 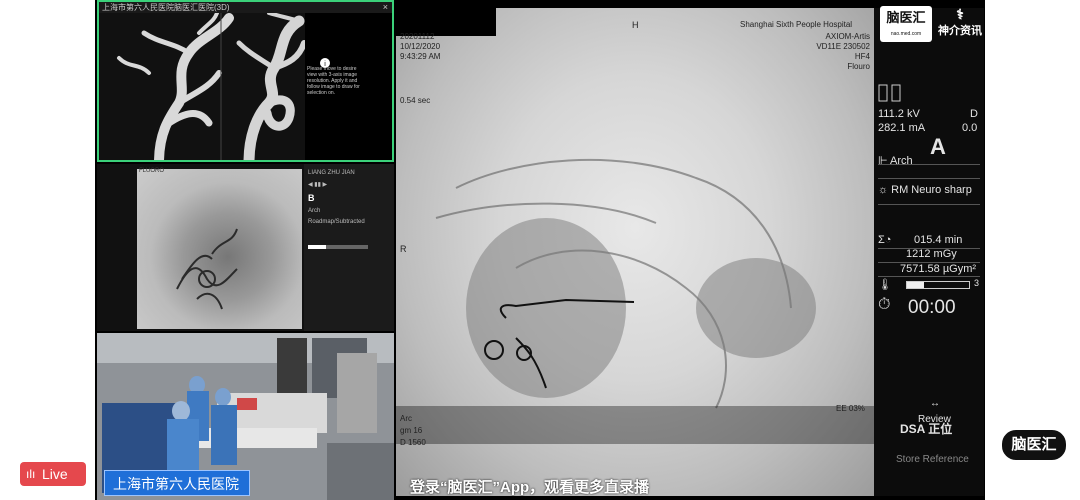 What do you see at coordinates (415, 100) in the screenshot?
I see `frame-time: 0.54 sec` at bounding box center [415, 100].